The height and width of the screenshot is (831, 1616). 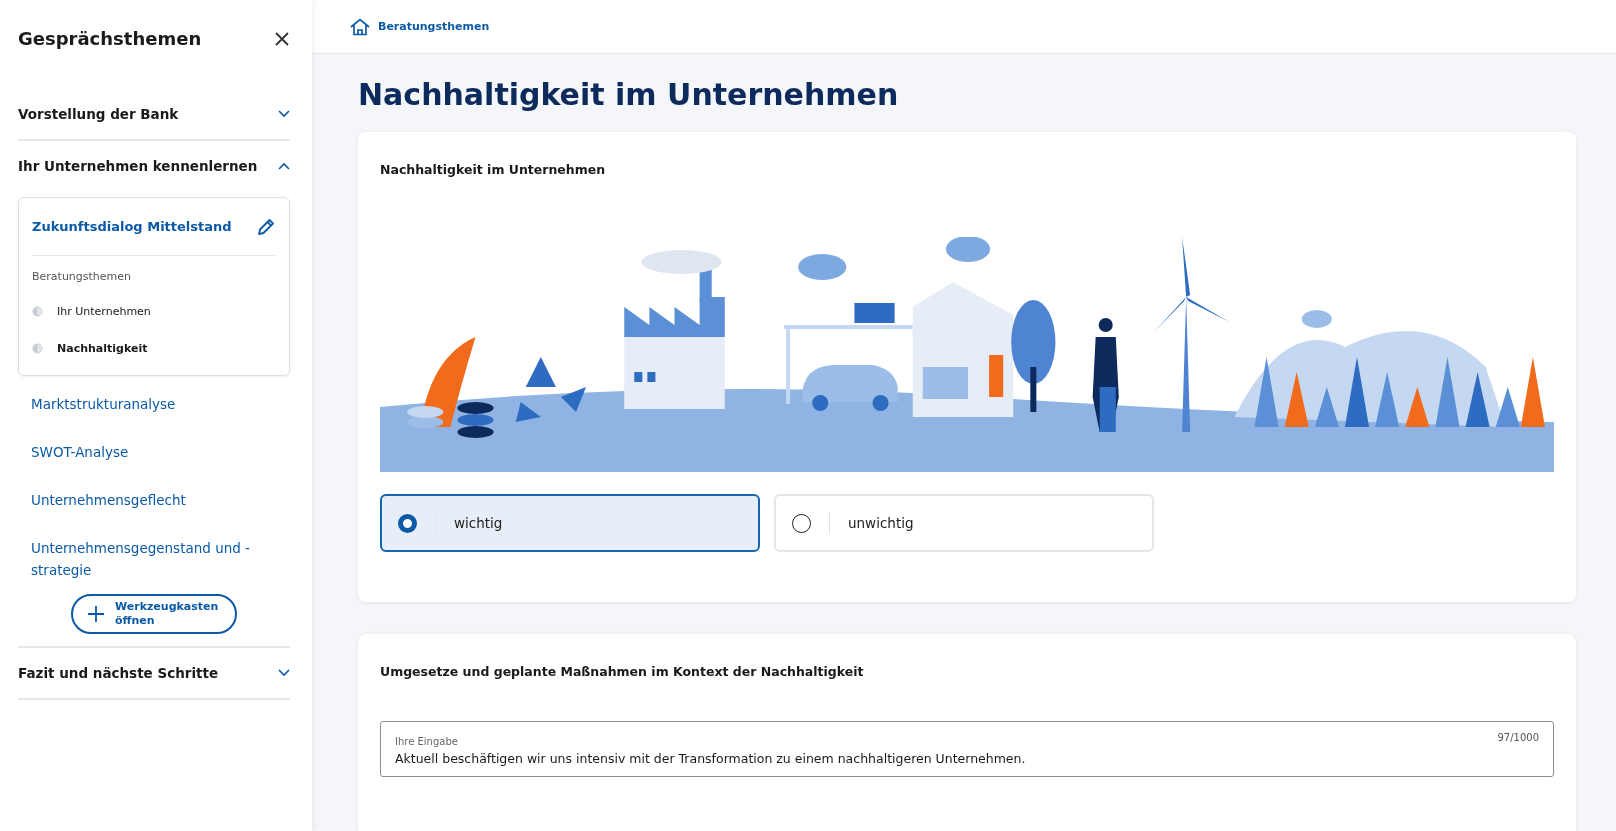 What do you see at coordinates (110, 38) in the screenshot?
I see `sidebar-title: Gesprächsthemen` at bounding box center [110, 38].